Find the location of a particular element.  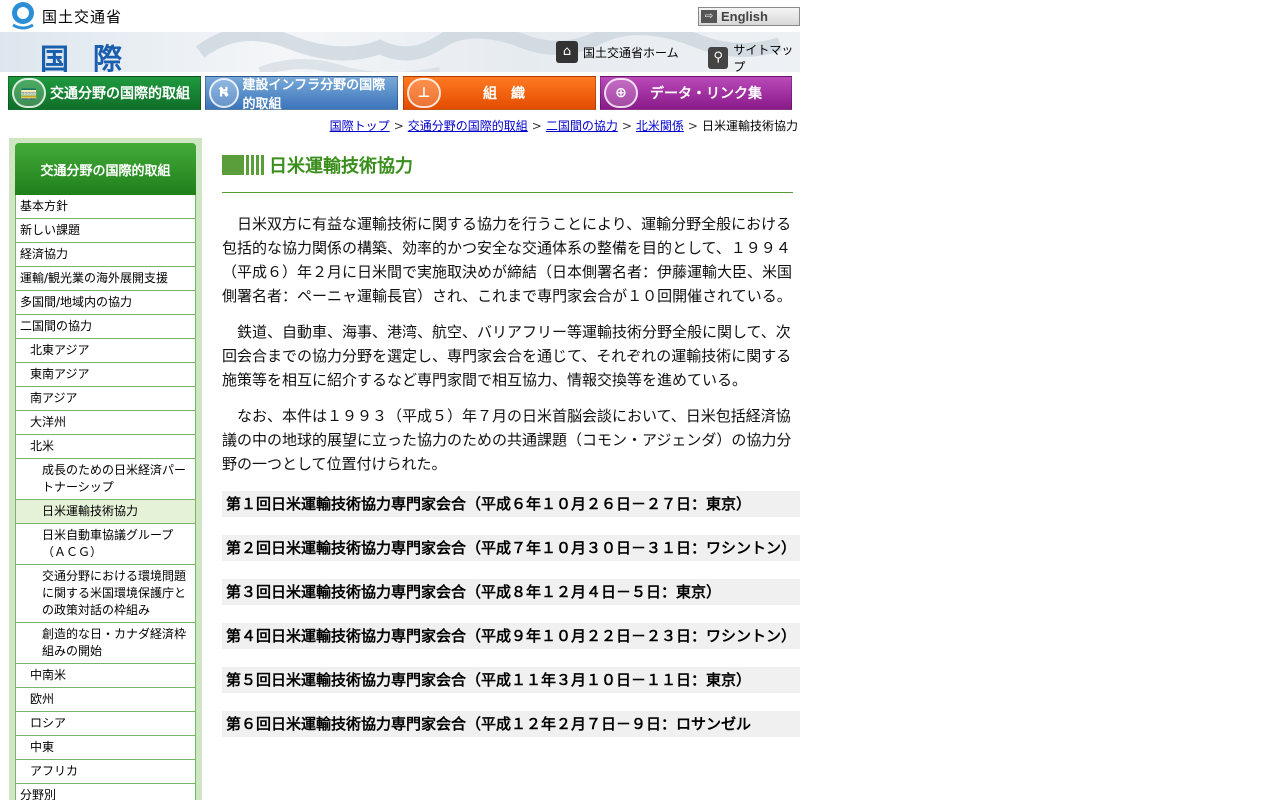

nav-label: 組 織 is located at coordinates (504, 94).